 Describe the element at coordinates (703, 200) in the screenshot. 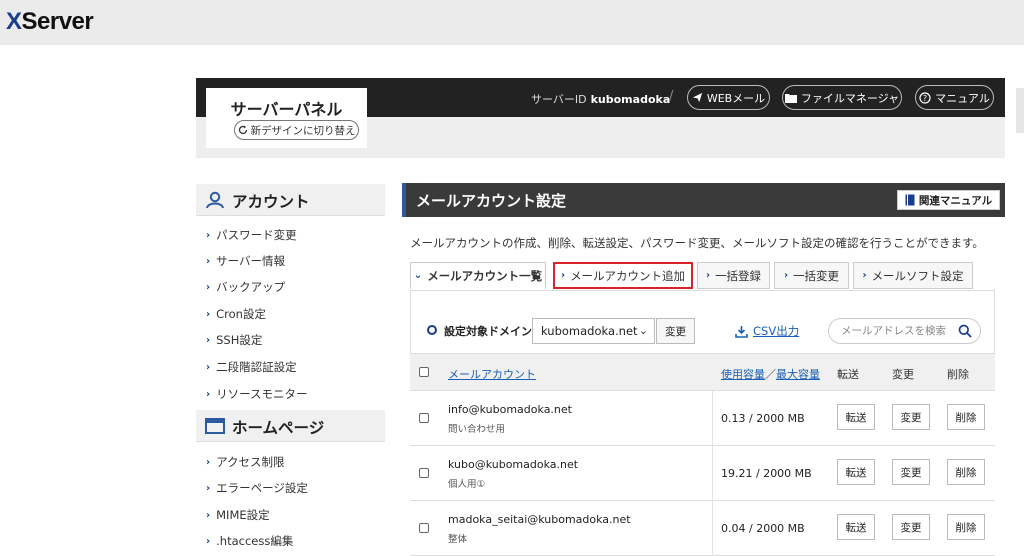

I see `section-header: メールアカウント設定 関連マニュアル` at that location.